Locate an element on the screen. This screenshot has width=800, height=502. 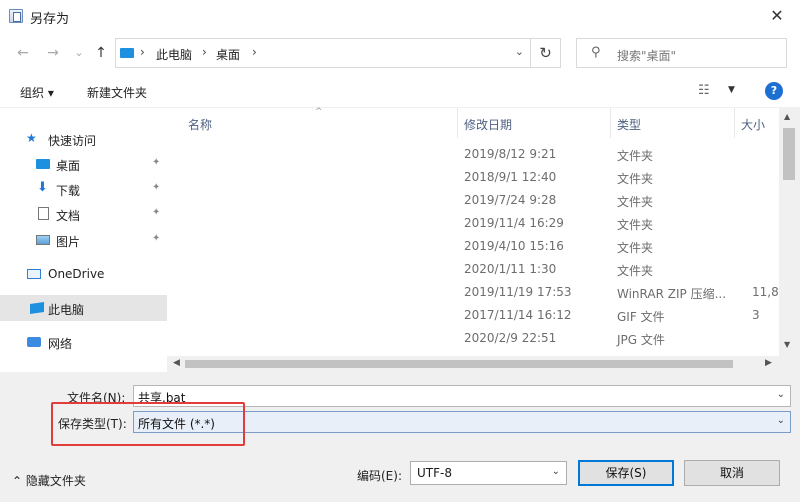
window-title: 另存为 is located at coordinates (50, 19).